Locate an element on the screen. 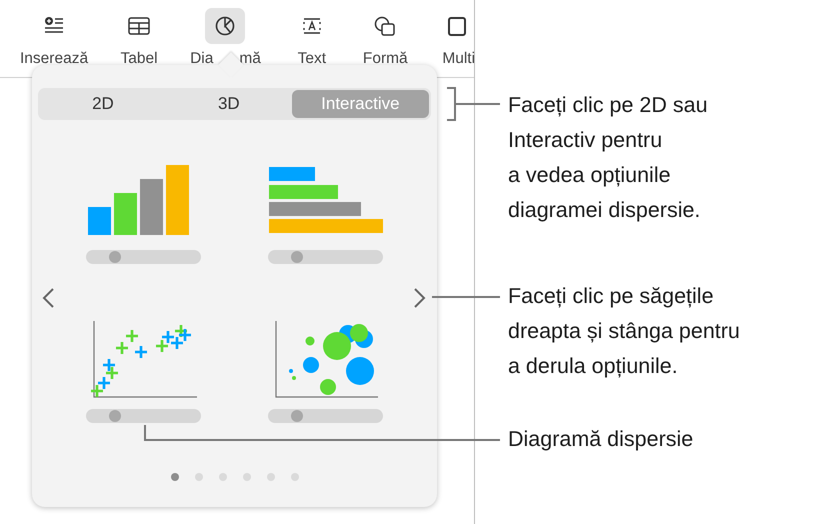 The image size is (830, 524). toolbar-button: Inserează is located at coordinates (54, 42).